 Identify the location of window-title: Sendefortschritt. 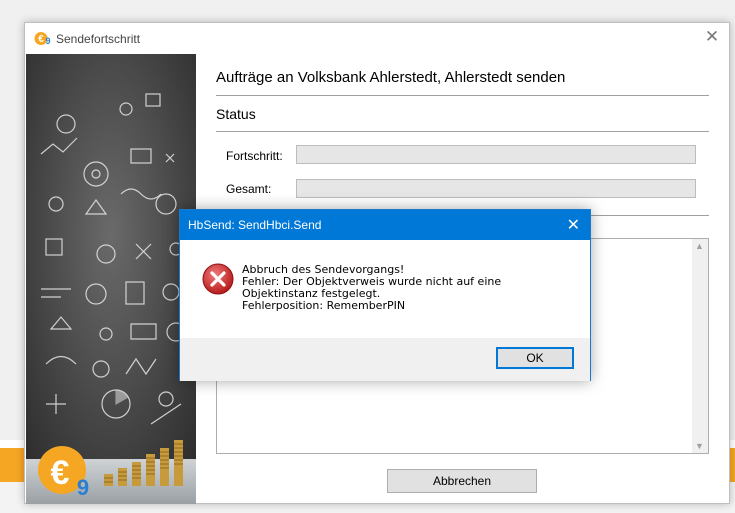
(98, 39).